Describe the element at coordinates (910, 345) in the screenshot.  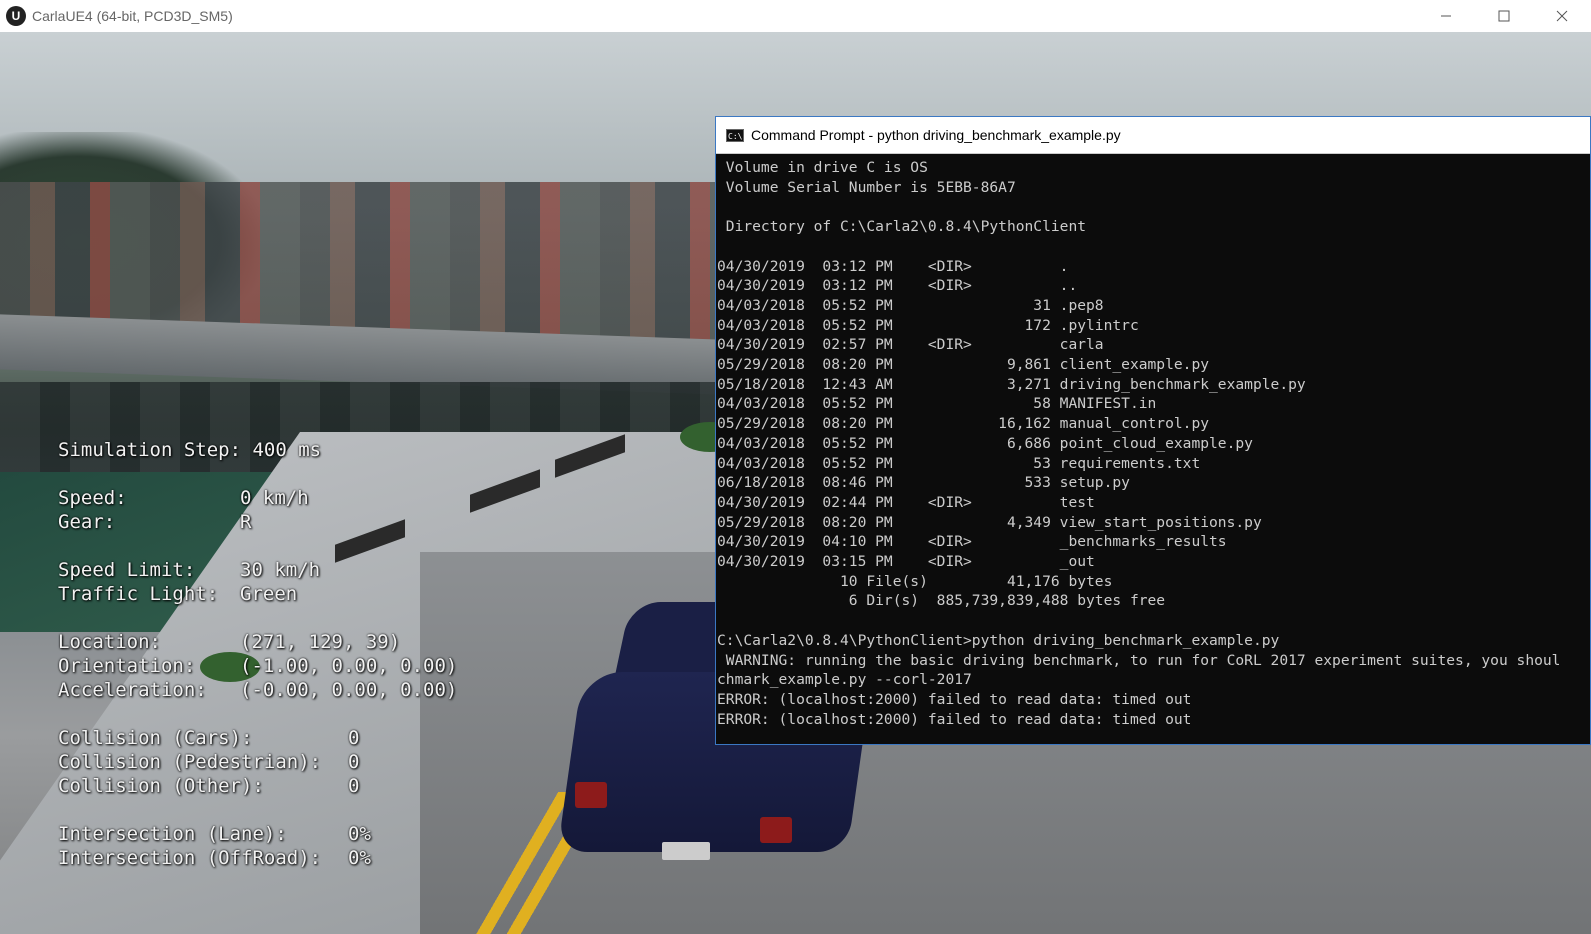
I see `console-line: 04/30/2019 02:57 PM <DIR> carla` at that location.